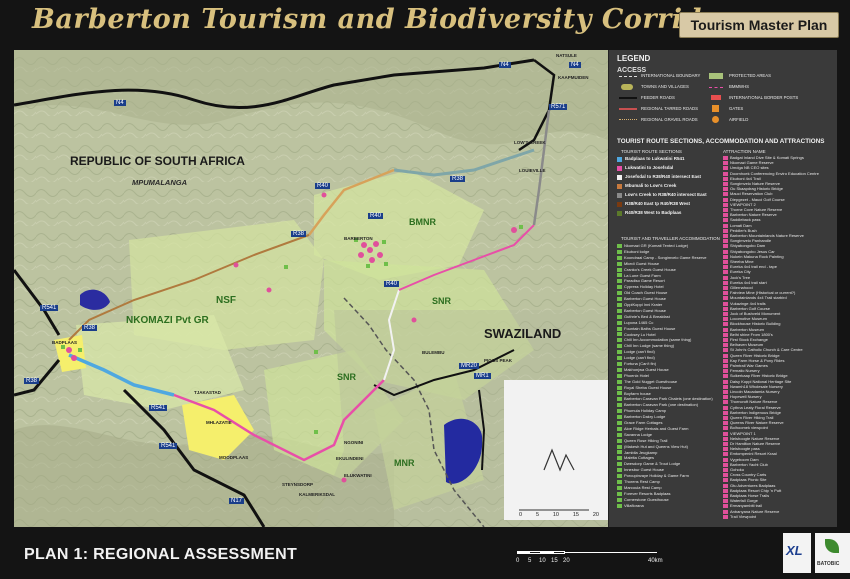 The height and width of the screenshot is (579, 850). I want to click on accommodation-item: Makhonjwa Guest House, so click(643, 369).